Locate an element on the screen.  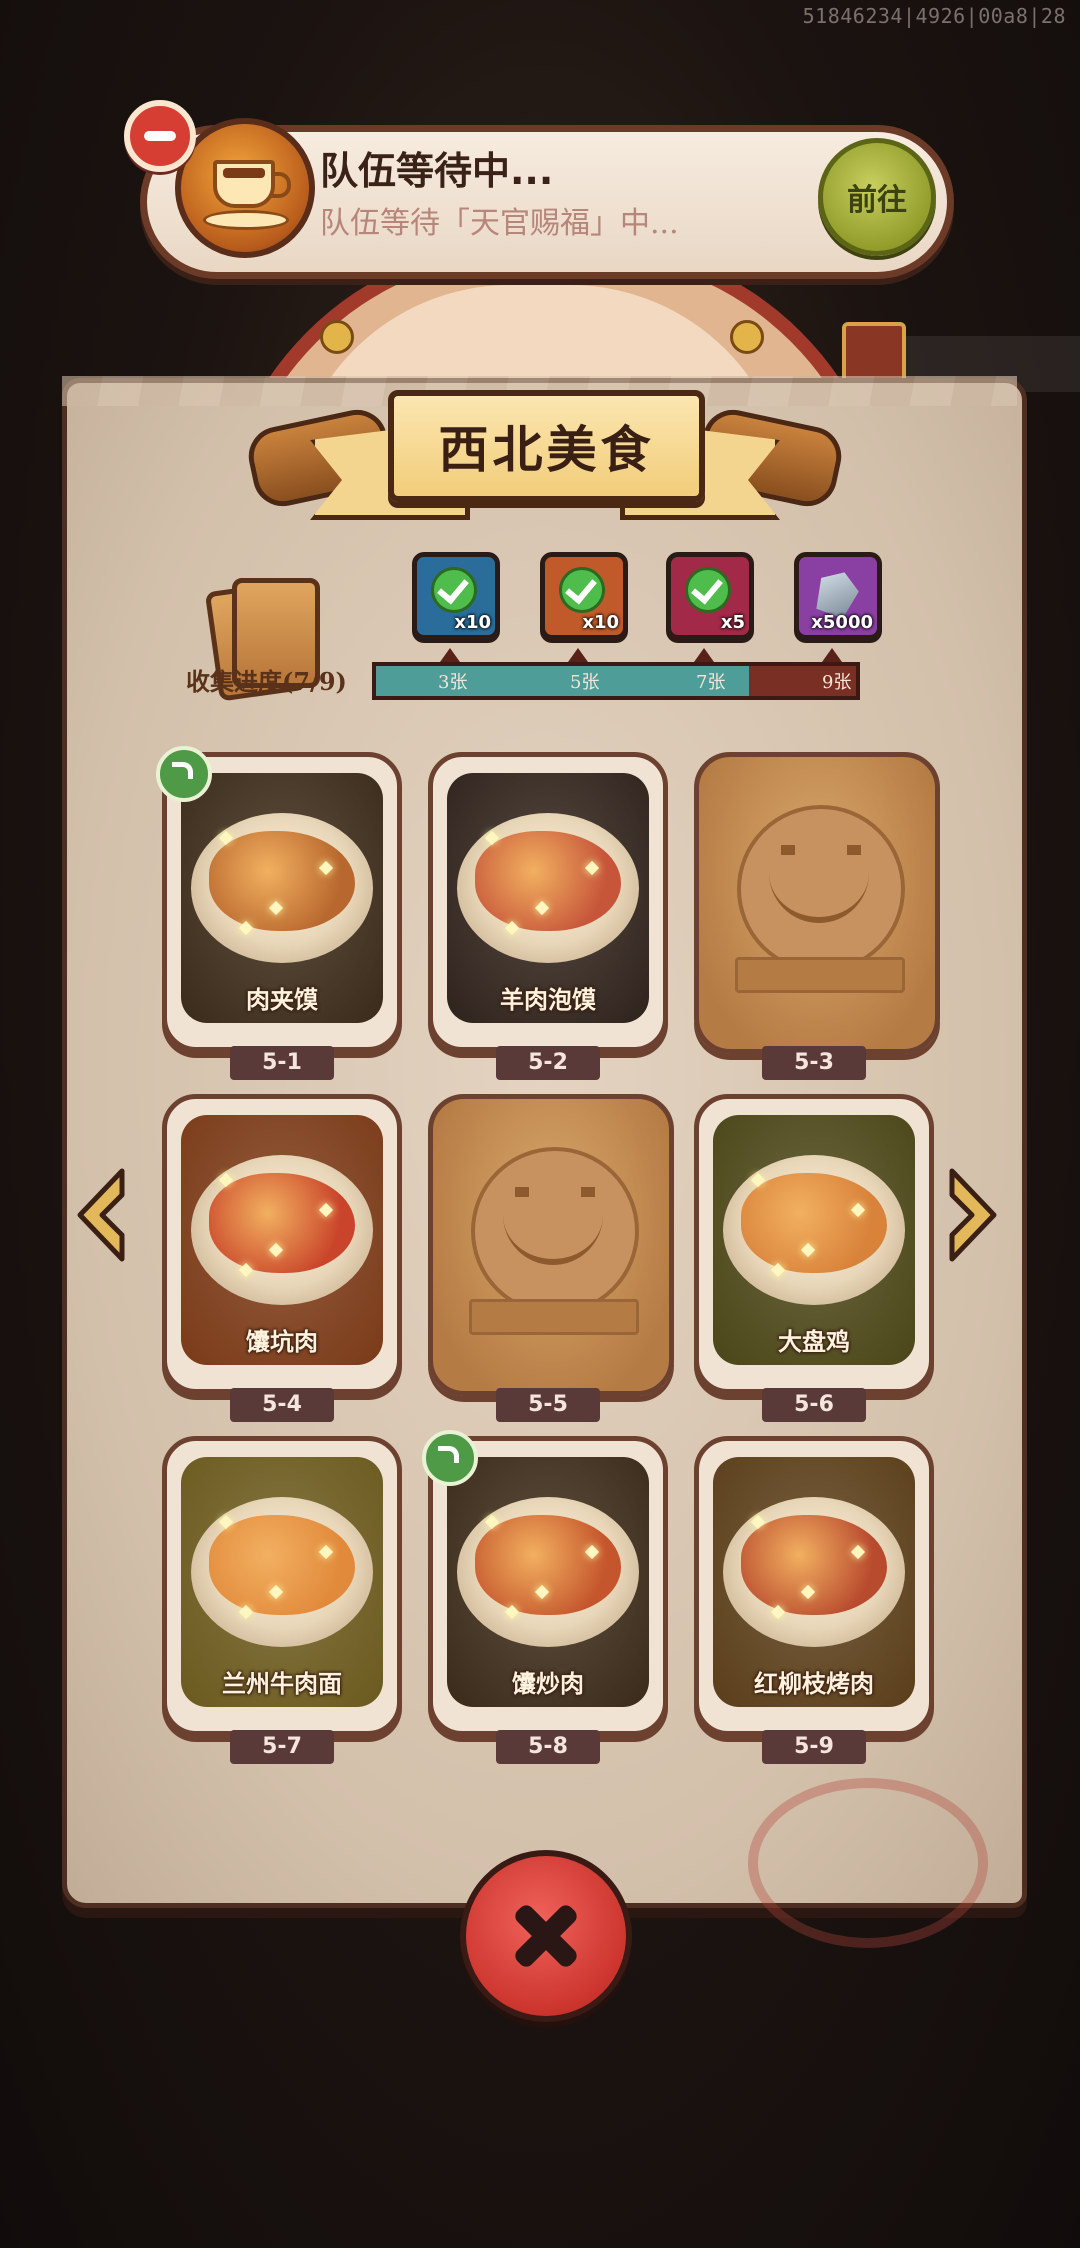
food-card: 馕炒肉 5-8 is located at coordinates (545, 1597).